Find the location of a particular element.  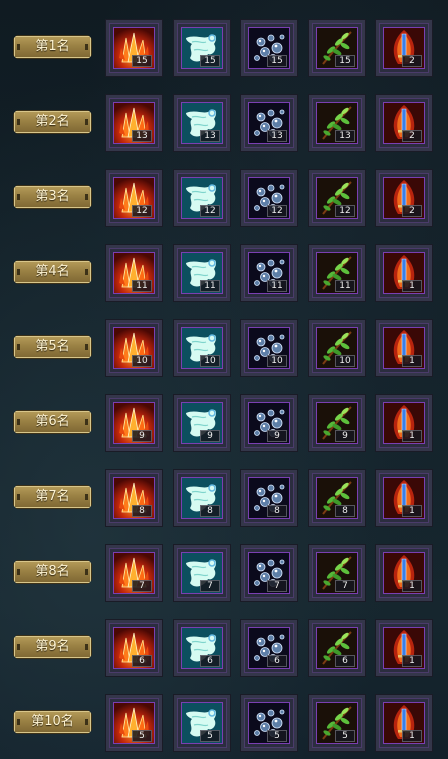

item-count: 13 is located at coordinates (142, 136).